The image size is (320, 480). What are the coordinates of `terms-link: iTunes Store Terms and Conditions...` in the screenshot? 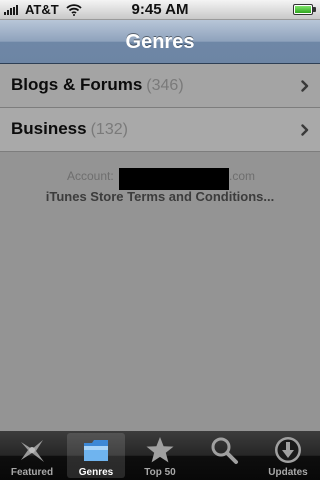 It's located at (160, 196).